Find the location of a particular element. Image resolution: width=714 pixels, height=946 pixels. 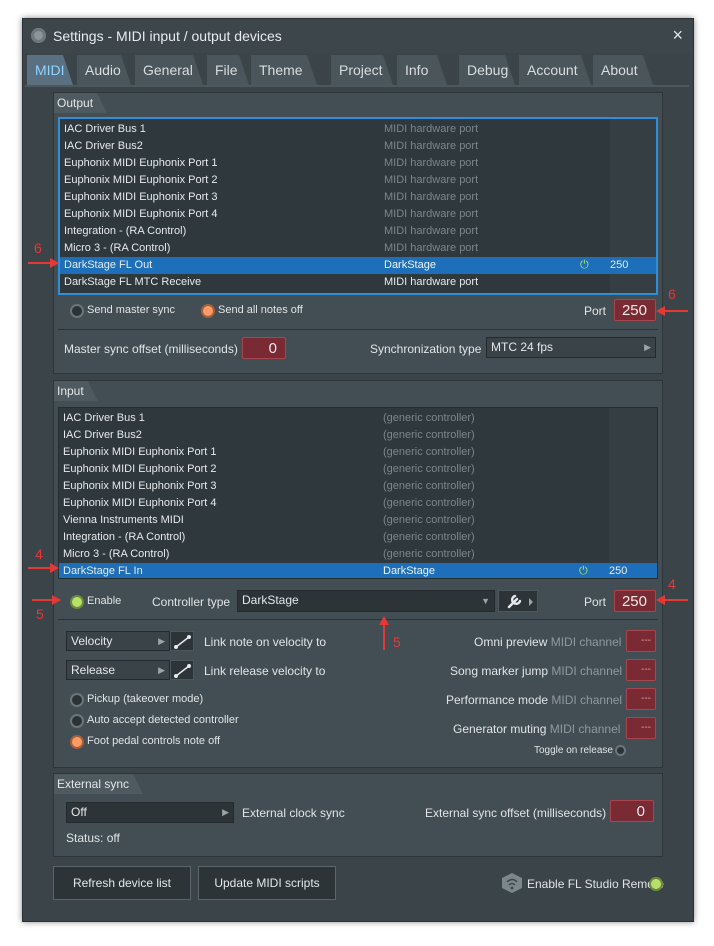

device-row: IAC Driver Bus 1 MIDI hardware port is located at coordinates (358, 129).